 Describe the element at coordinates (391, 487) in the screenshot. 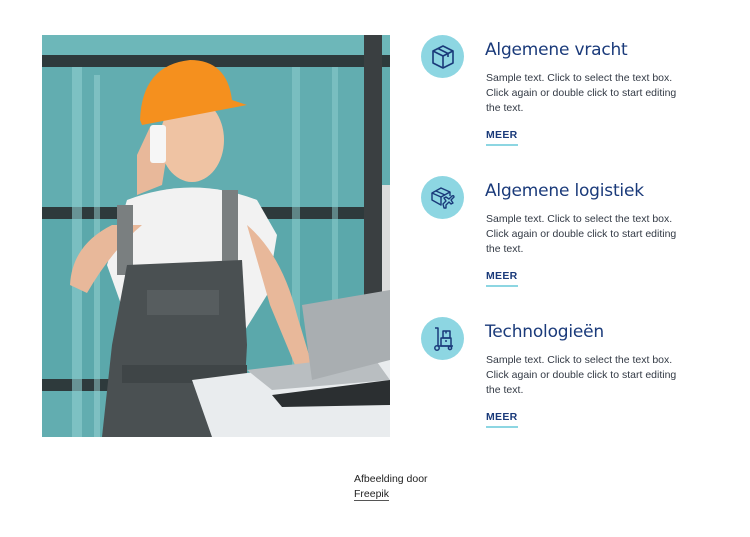

I see `image-credit: Afbeelding door Freepik` at that location.